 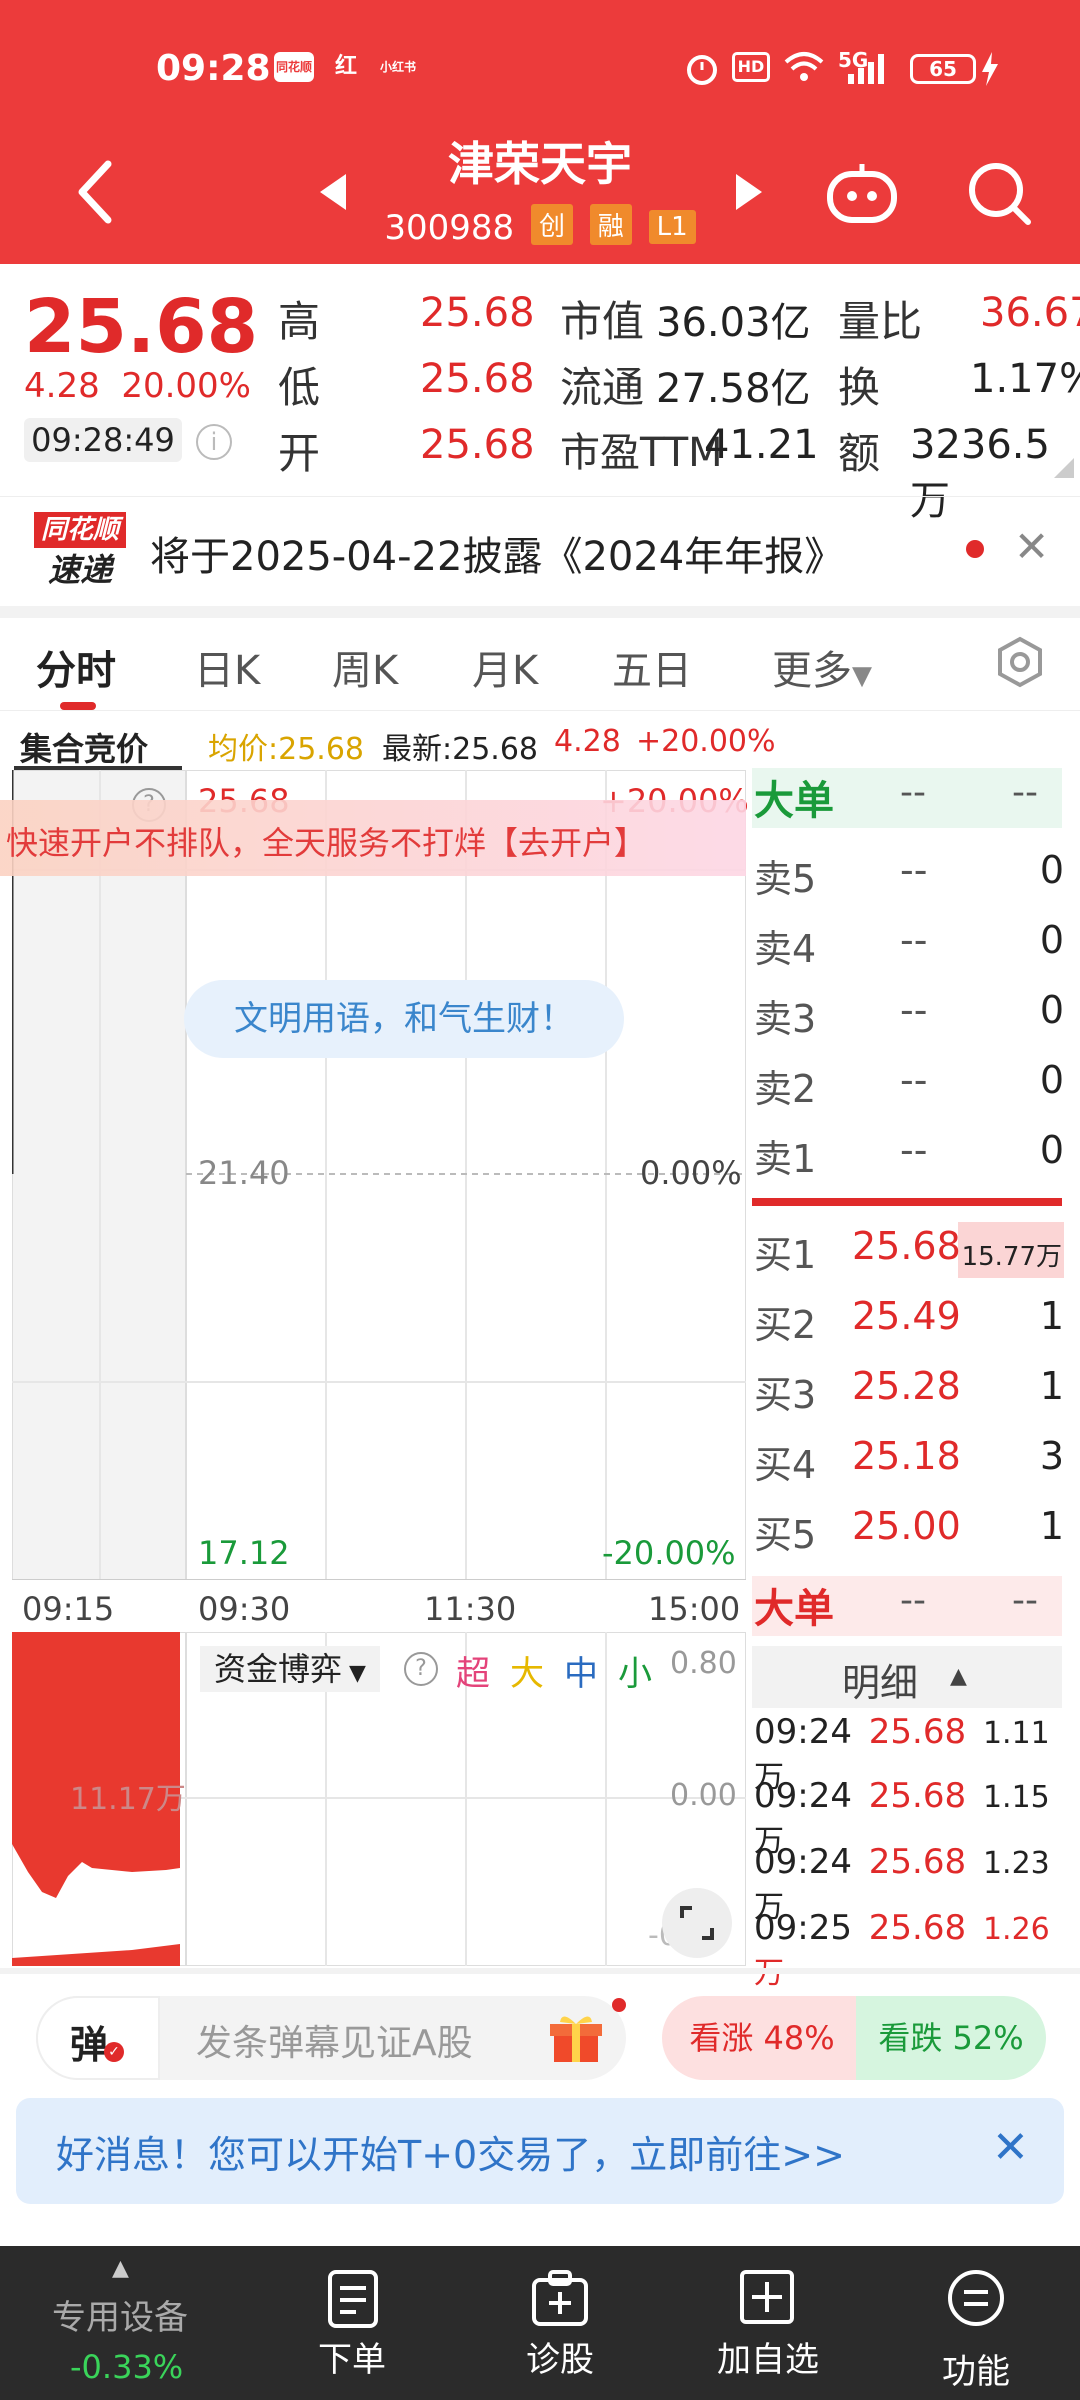 I want to click on capital-flow-dropdown: 资金博弈 ▼, so click(x=290, y=1669).